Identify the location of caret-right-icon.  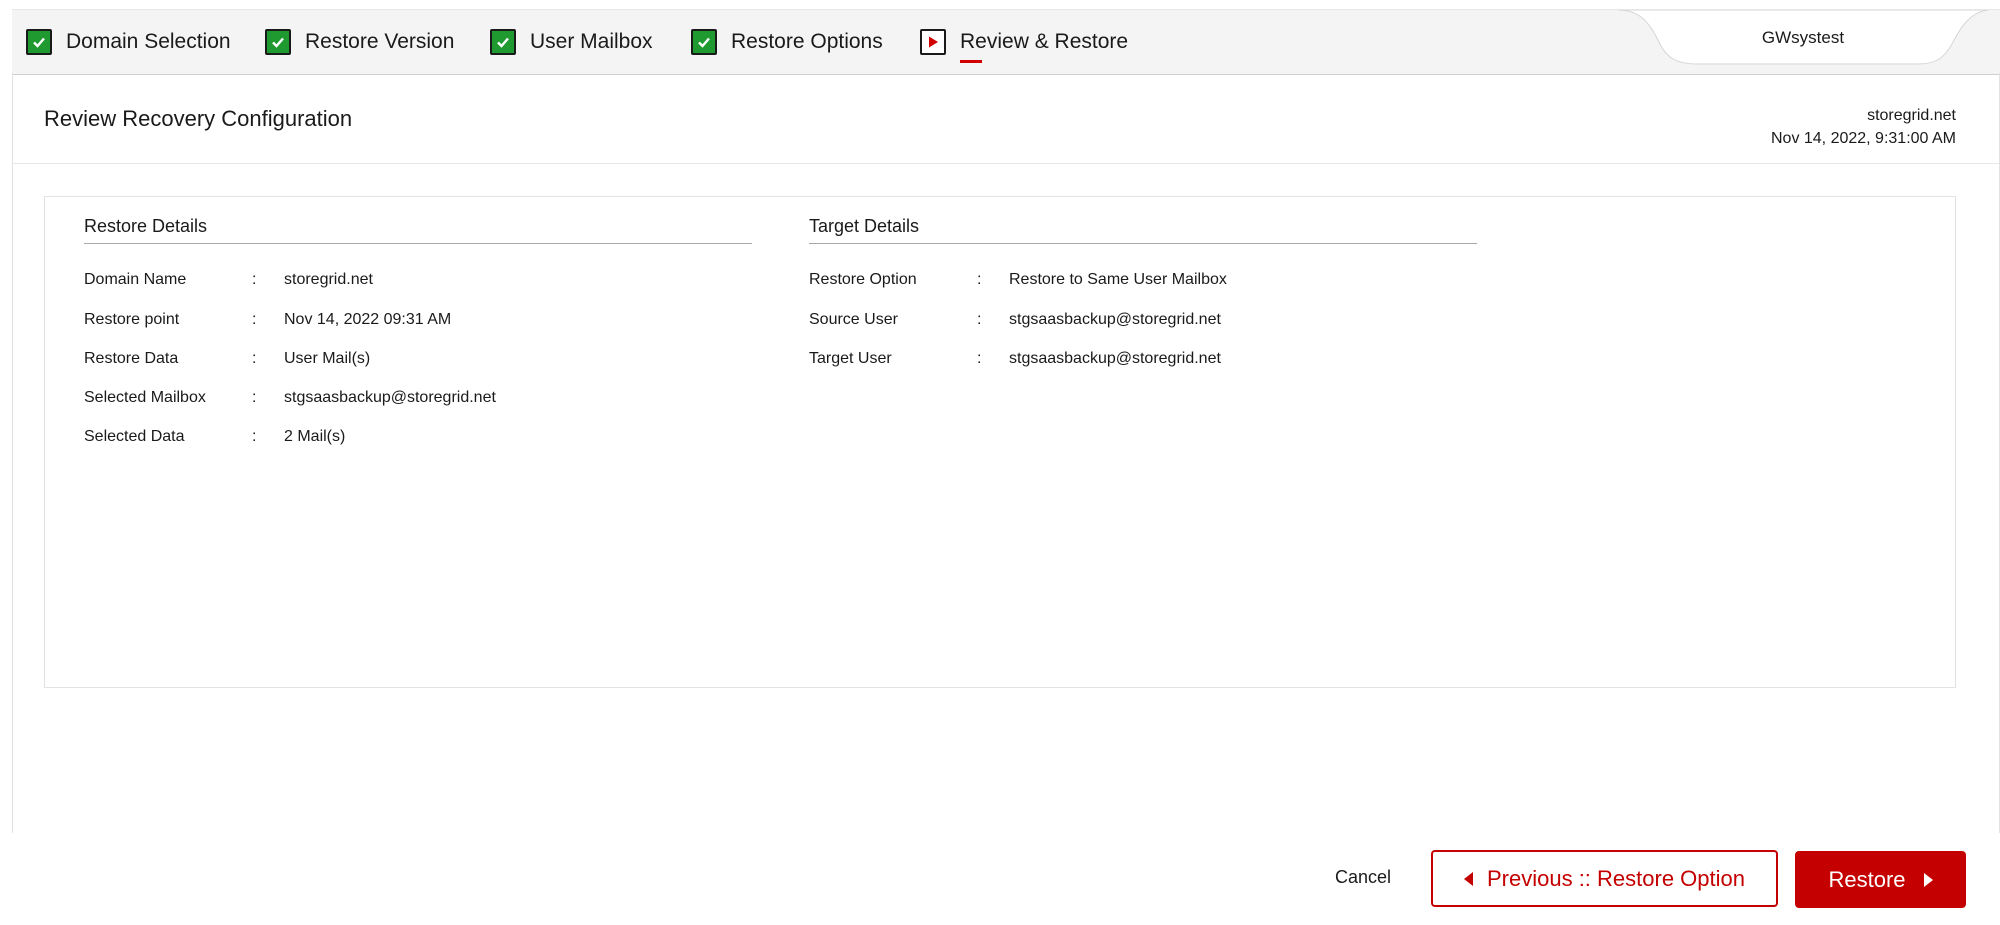
(1928, 879).